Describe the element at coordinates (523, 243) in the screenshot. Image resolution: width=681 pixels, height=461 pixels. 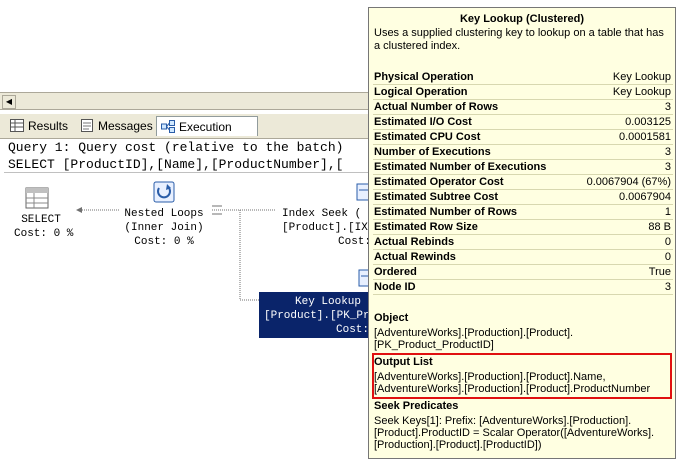
I see `property-row: Actual Rebinds 0` at that location.